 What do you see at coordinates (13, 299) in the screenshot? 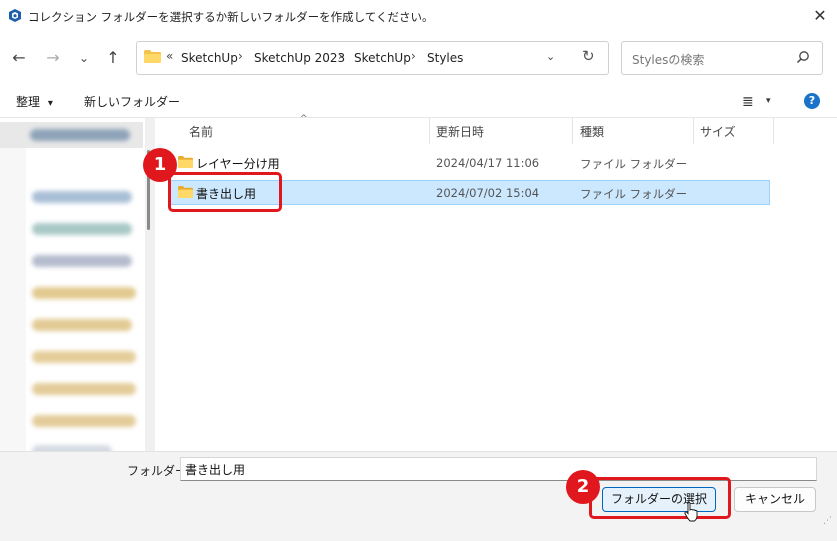
I see `nav-gutter` at bounding box center [13, 299].